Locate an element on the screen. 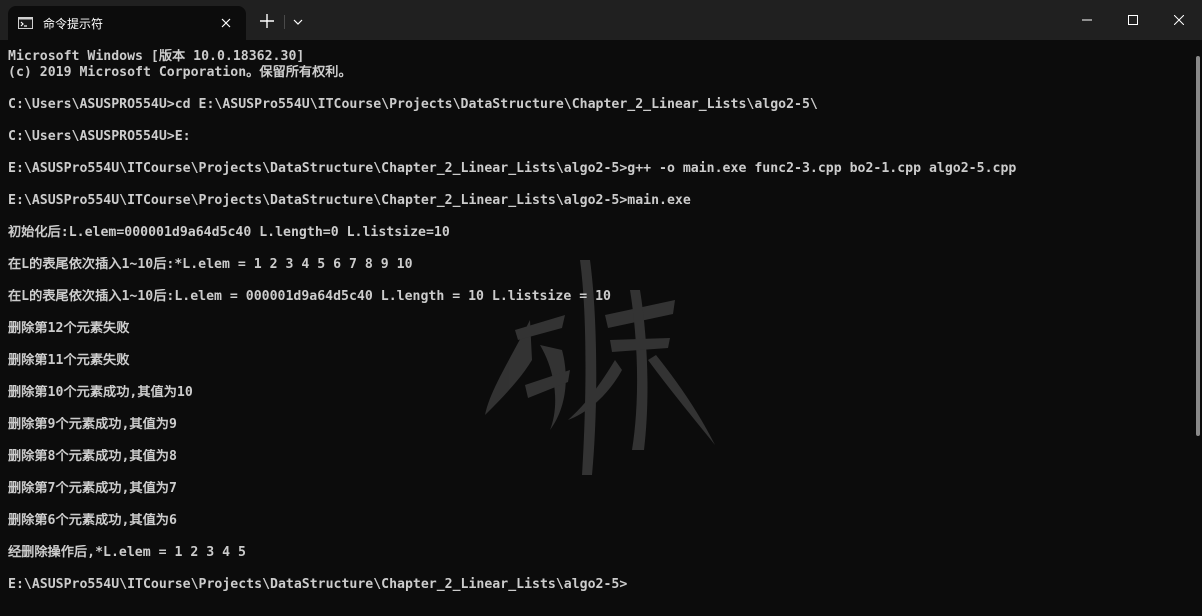 The height and width of the screenshot is (616, 1202). title-bar: 命令提示符 is located at coordinates (601, 20).